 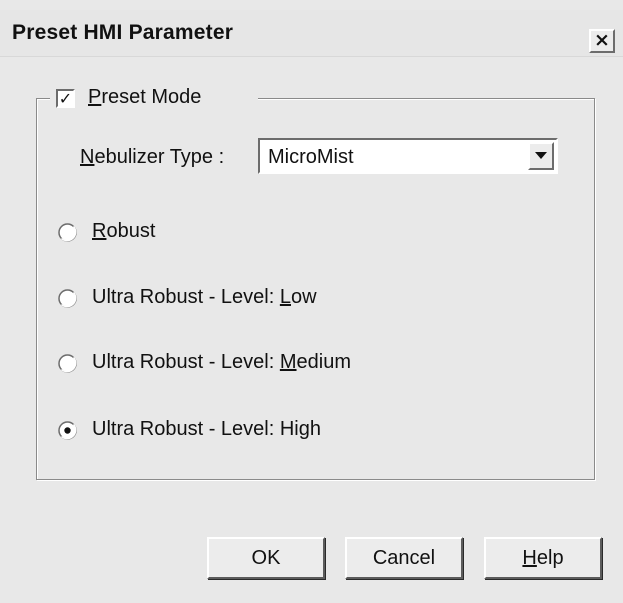 What do you see at coordinates (204, 297) in the screenshot?
I see `radio-ultra-robust-low-label: Ultra Robust - Level: Low` at bounding box center [204, 297].